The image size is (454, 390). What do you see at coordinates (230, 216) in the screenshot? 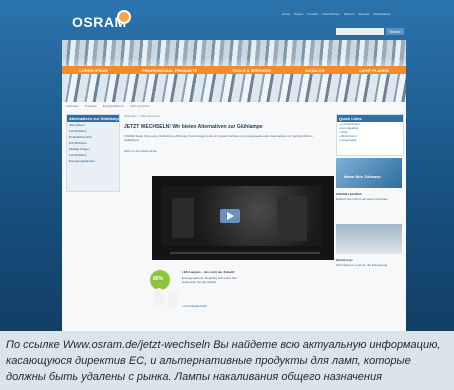
I see `play-icon` at bounding box center [230, 216].